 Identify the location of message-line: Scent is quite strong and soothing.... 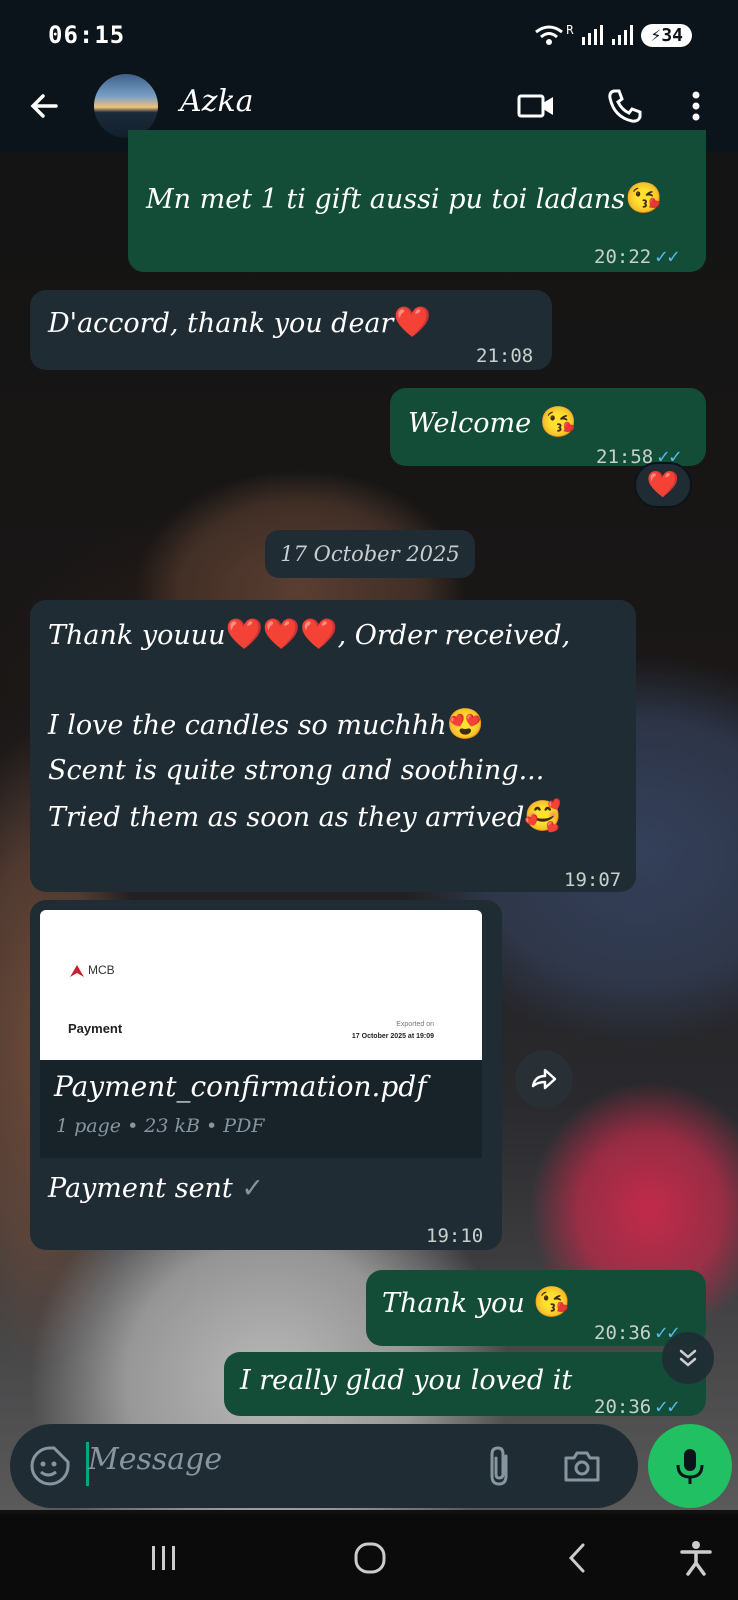
(296, 770).